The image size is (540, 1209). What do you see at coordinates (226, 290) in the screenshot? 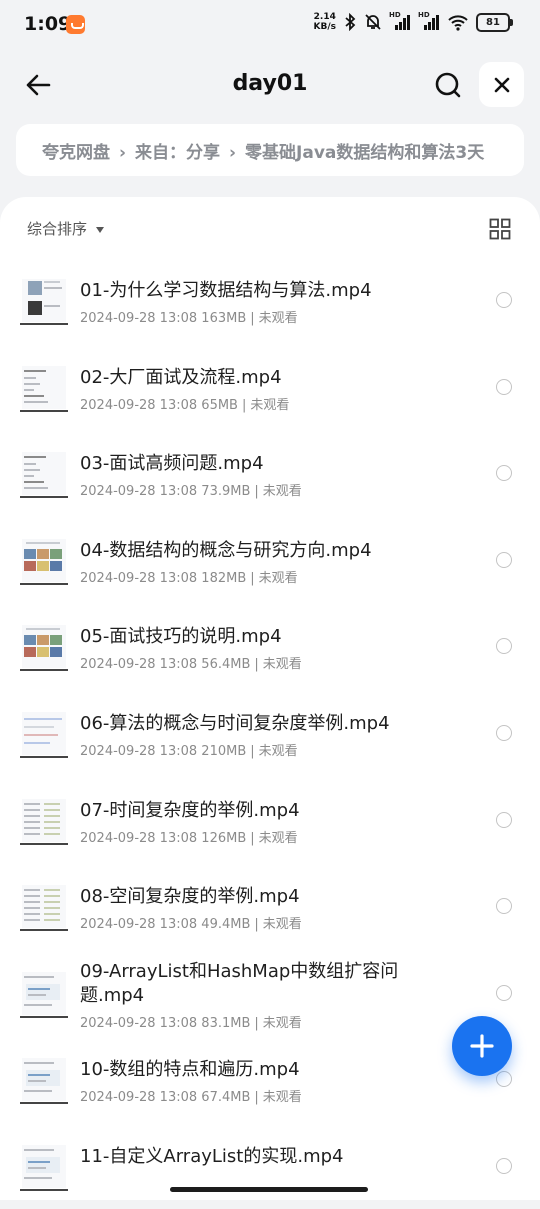
I see `file-name: 01-为什么学习数据结构与算法.mp4` at bounding box center [226, 290].